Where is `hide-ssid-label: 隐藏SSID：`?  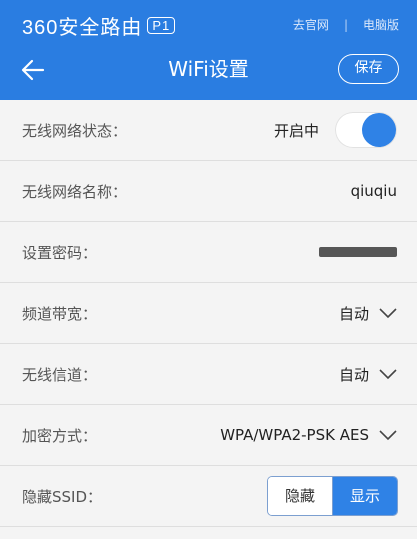
hide-ssid-label: 隐藏SSID： is located at coordinates (62, 496).